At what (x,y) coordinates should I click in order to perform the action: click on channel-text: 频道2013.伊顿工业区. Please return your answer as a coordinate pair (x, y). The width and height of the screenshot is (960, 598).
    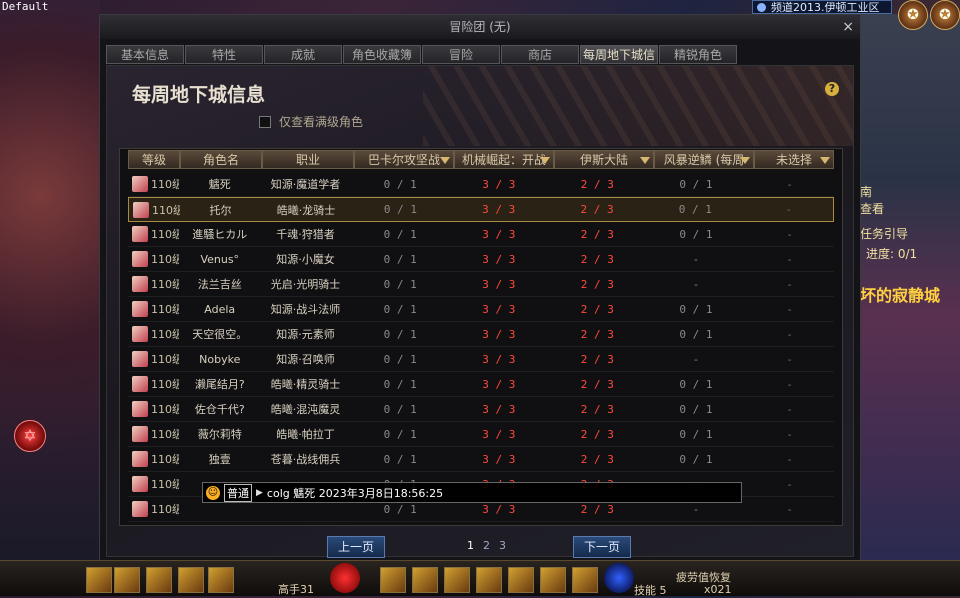
    Looking at the image, I should click on (825, 7).